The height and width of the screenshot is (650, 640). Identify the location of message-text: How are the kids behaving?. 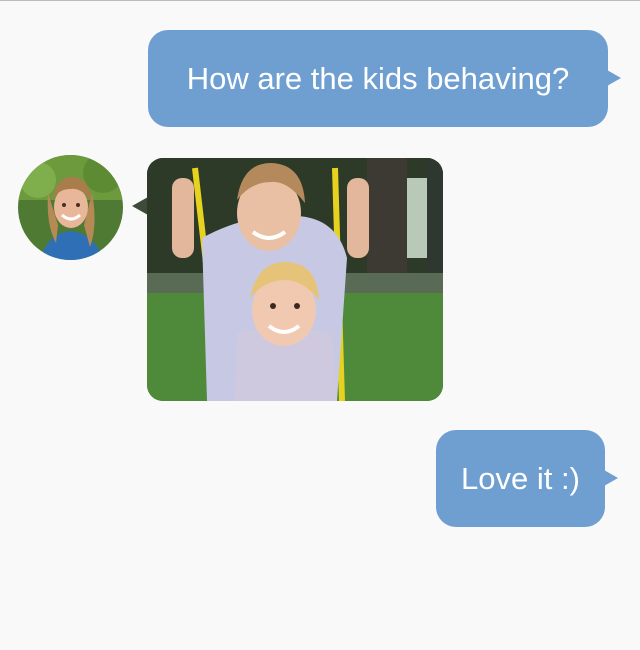
(378, 78).